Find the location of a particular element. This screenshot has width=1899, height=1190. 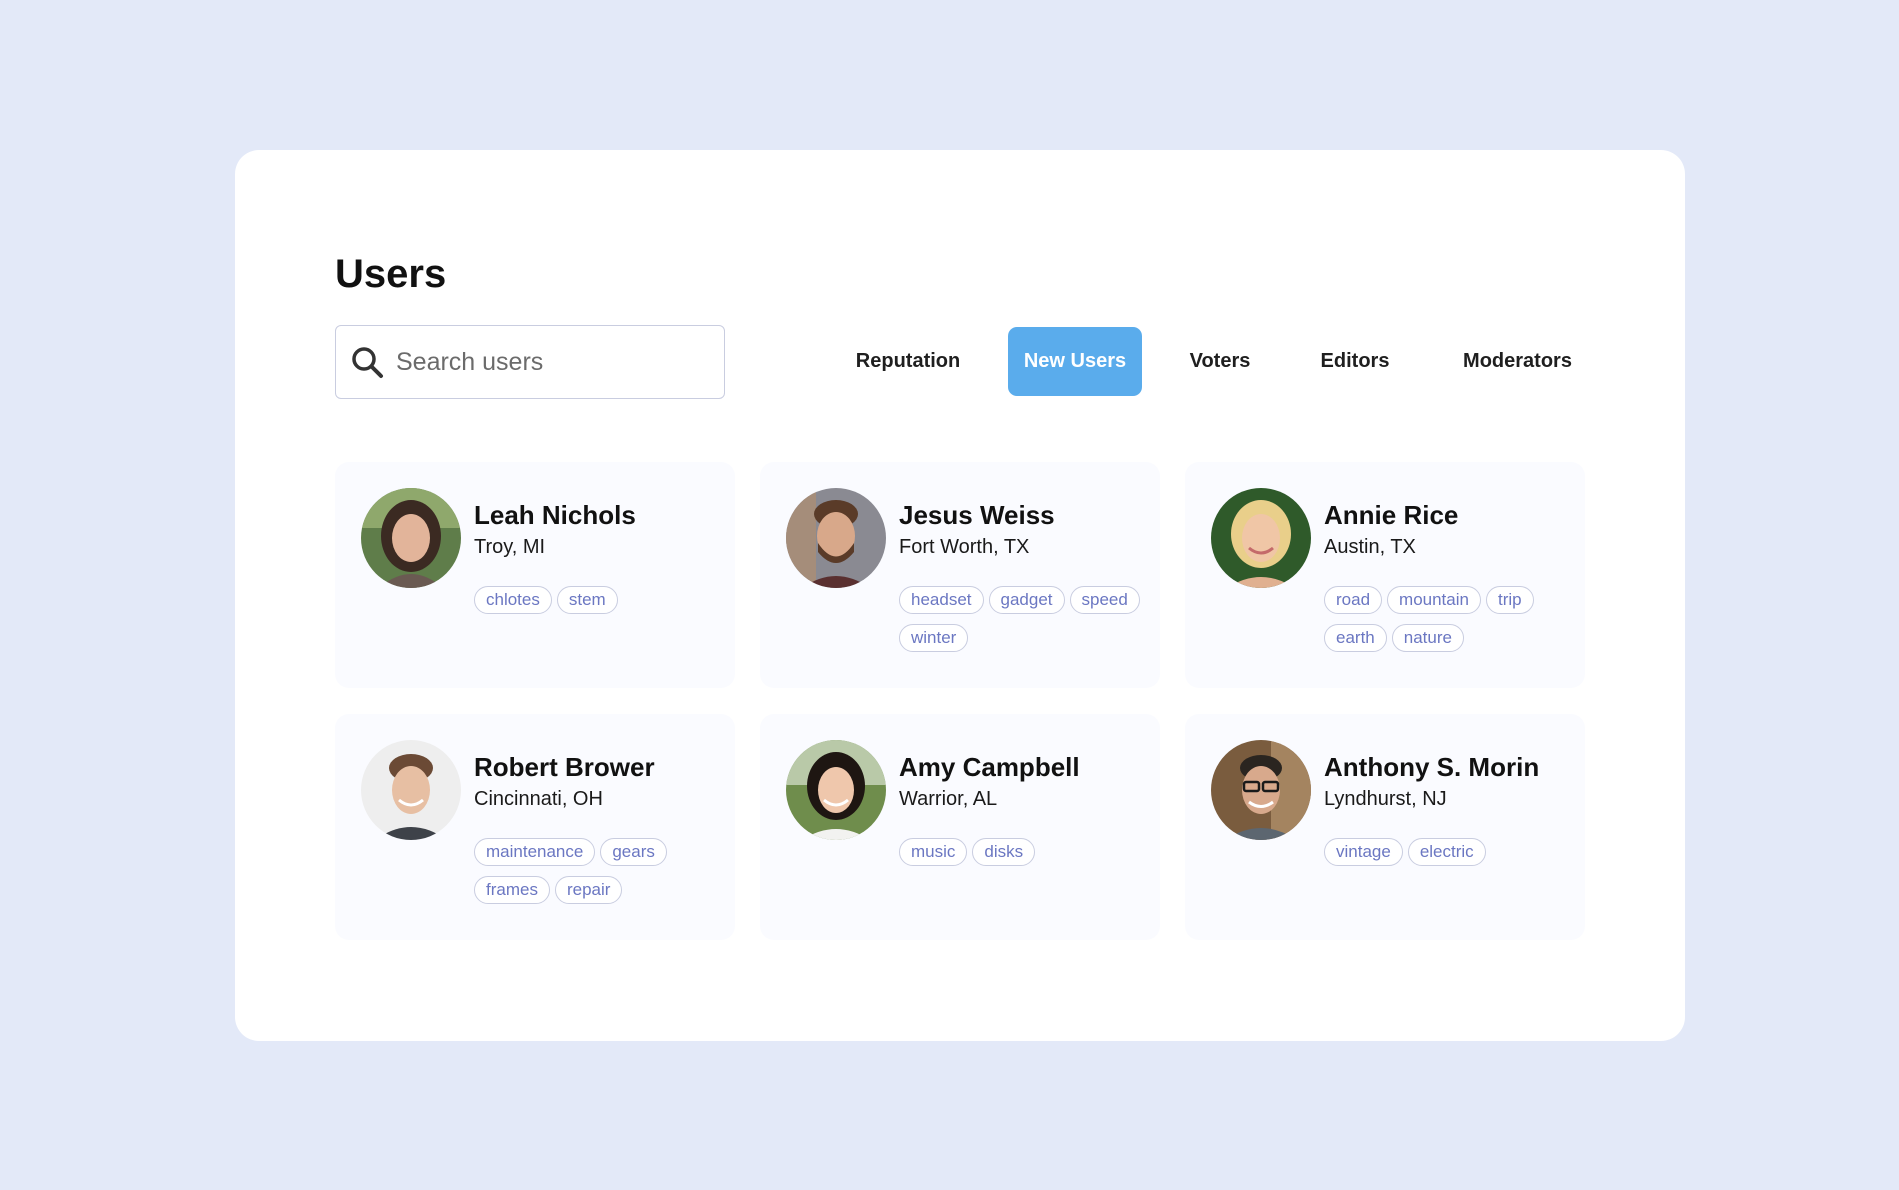

tab-editors: Editors is located at coordinates (1355, 361).